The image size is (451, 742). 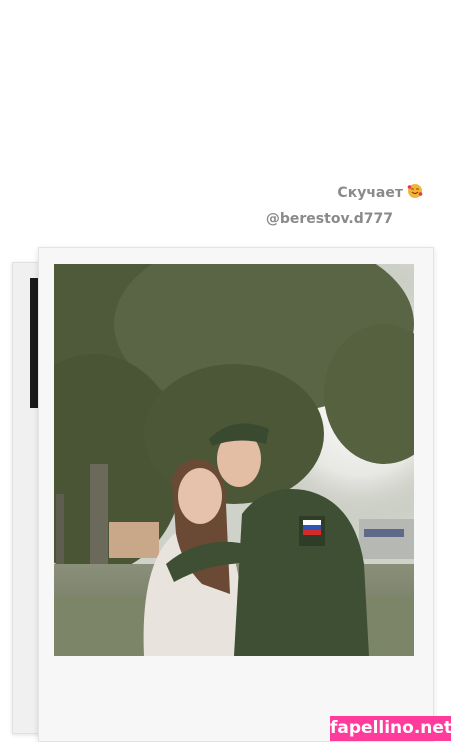 I want to click on watermark: fapellino.net, so click(x=390, y=728).